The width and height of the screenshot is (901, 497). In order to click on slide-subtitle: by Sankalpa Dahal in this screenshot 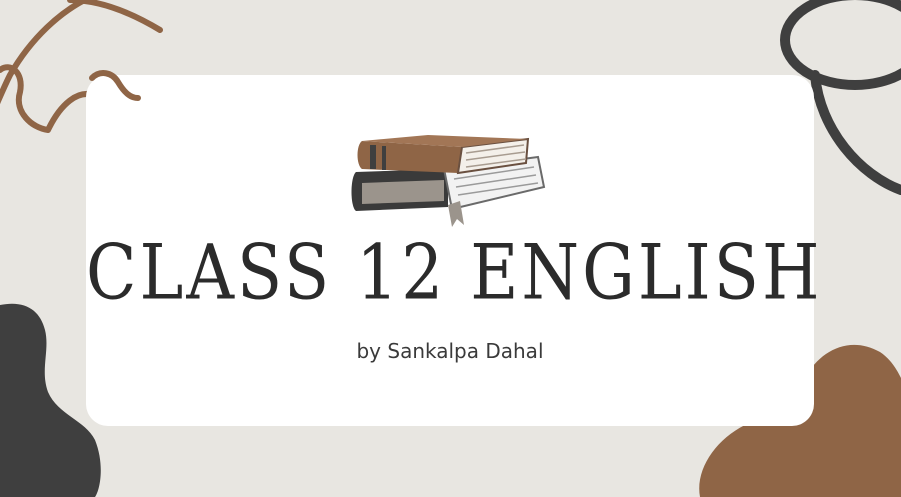, I will do `click(450, 351)`.